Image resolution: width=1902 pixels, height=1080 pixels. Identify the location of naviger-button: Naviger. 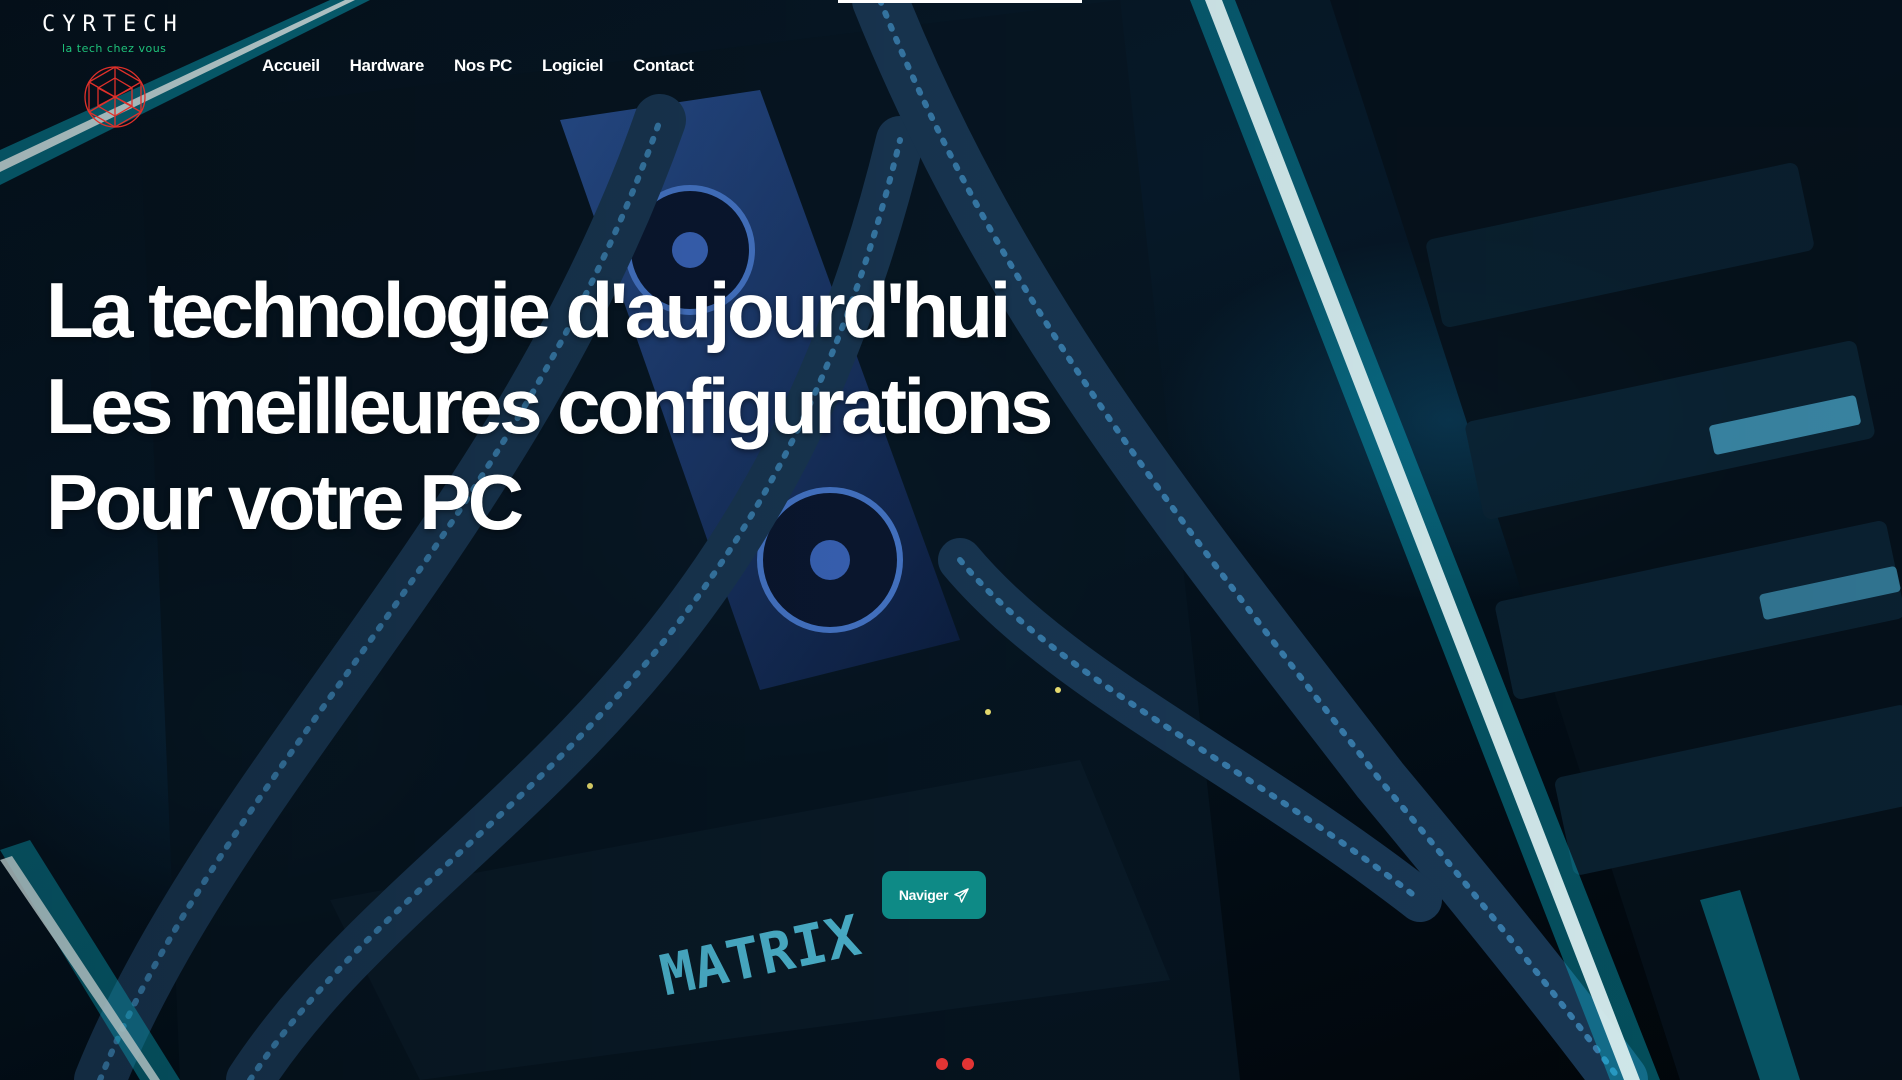
(934, 895).